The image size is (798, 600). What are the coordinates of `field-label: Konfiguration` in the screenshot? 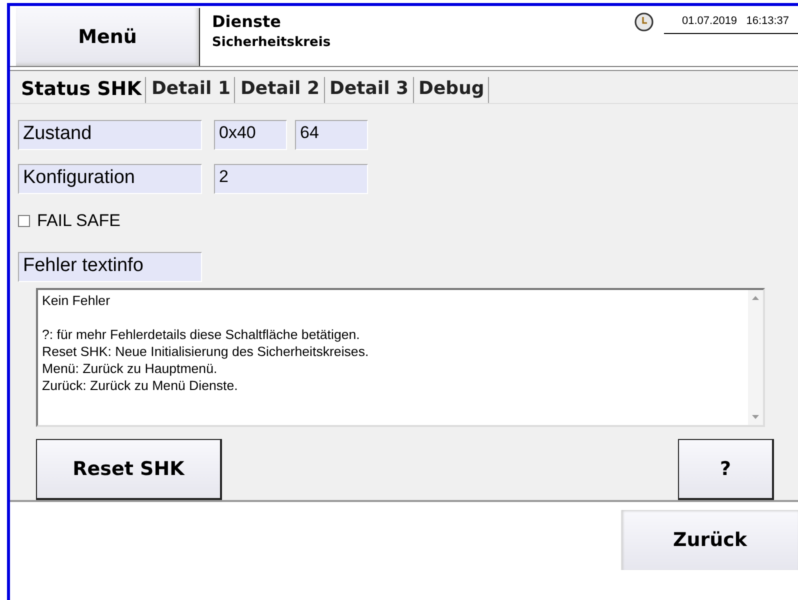 It's located at (110, 179).